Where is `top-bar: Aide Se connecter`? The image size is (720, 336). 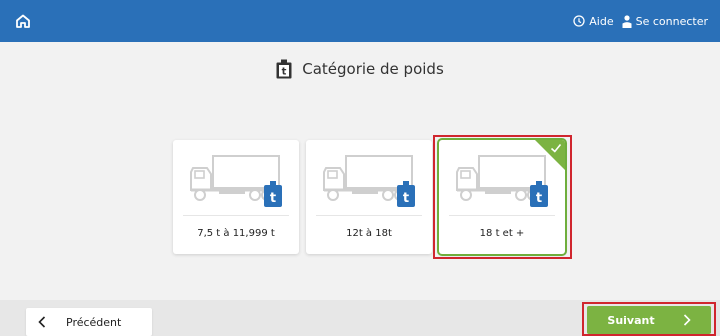 top-bar: Aide Se connecter is located at coordinates (360, 21).